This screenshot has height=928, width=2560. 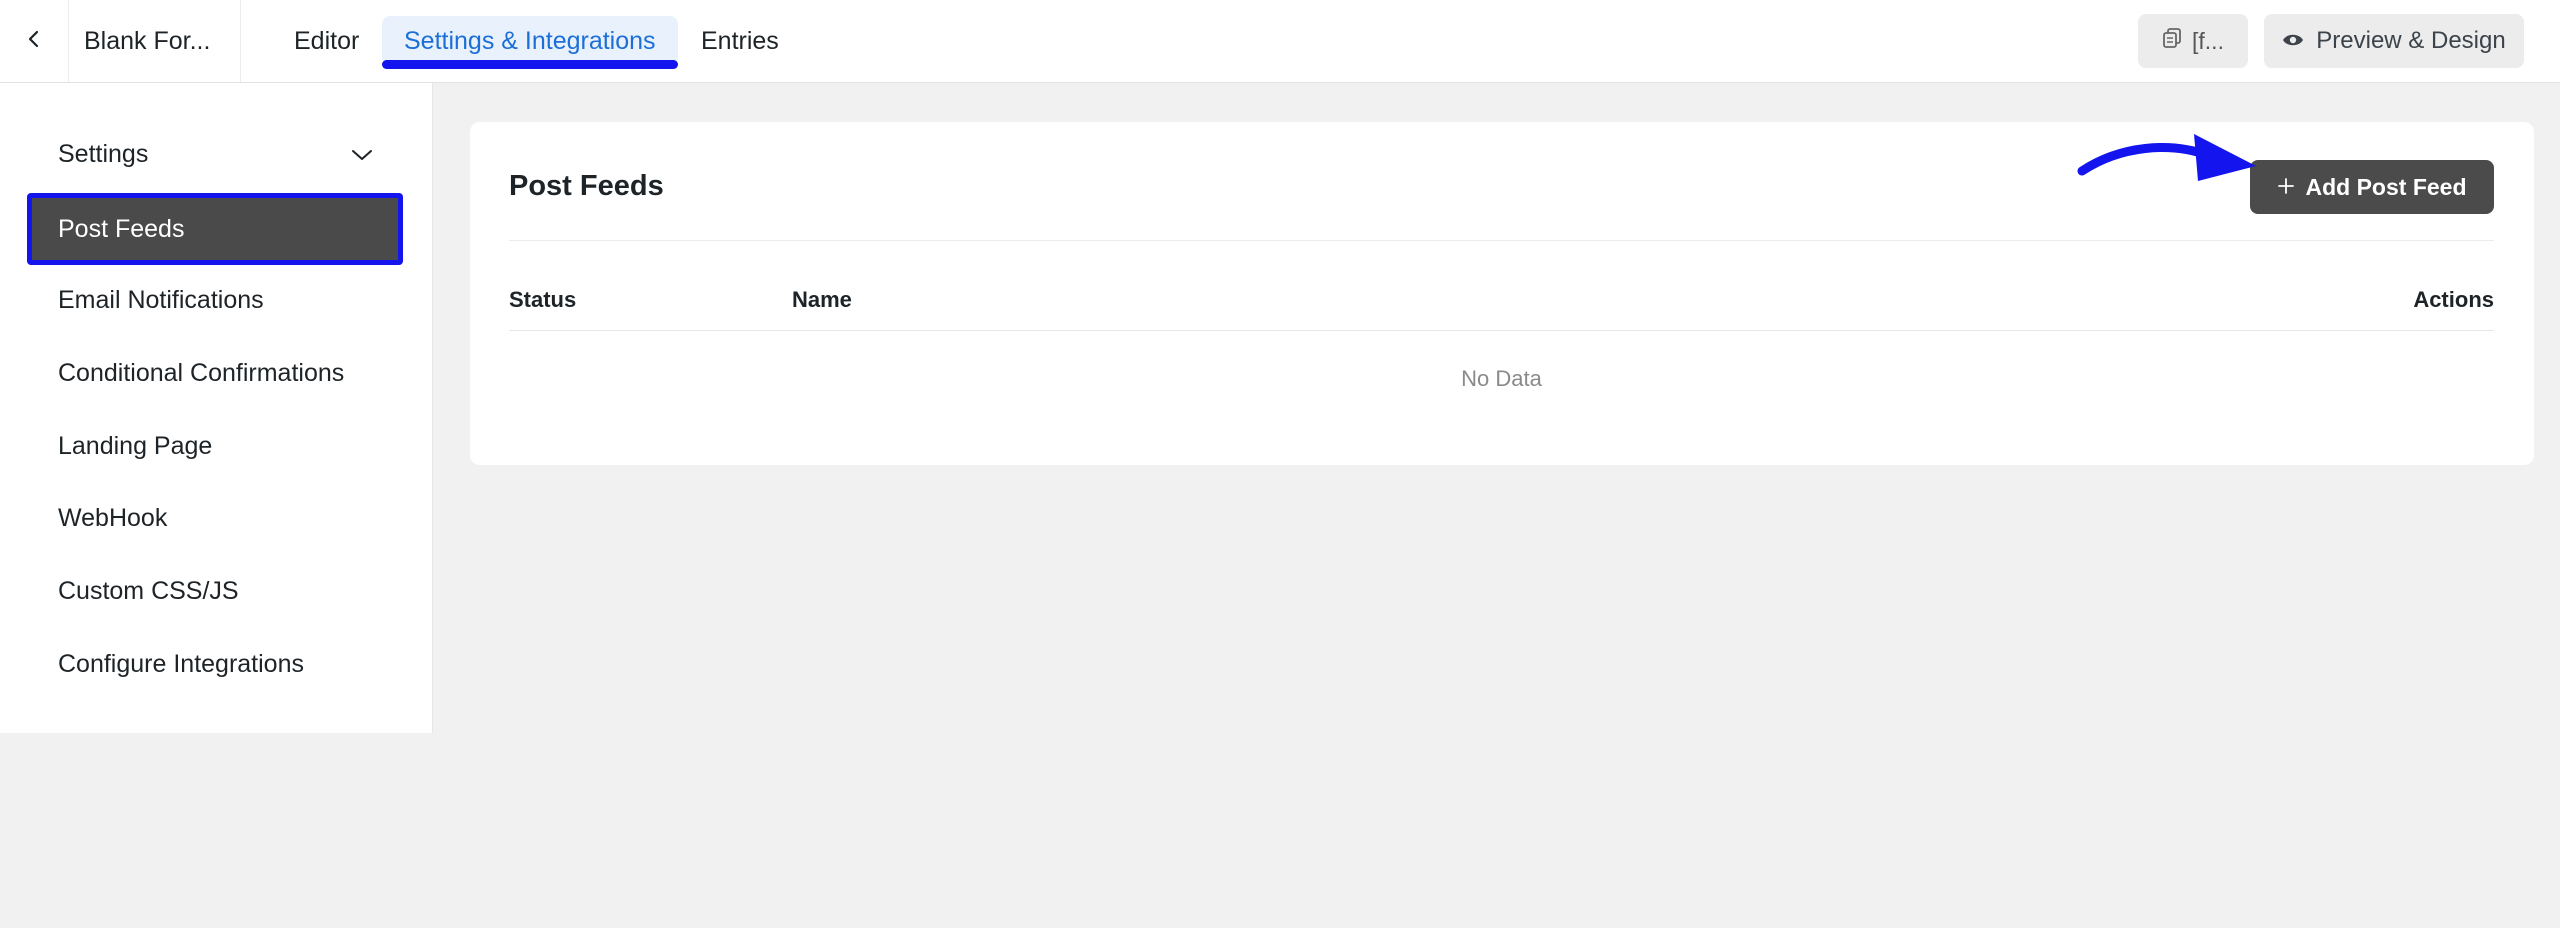 I want to click on active-tab-underline, so click(x=530, y=64).